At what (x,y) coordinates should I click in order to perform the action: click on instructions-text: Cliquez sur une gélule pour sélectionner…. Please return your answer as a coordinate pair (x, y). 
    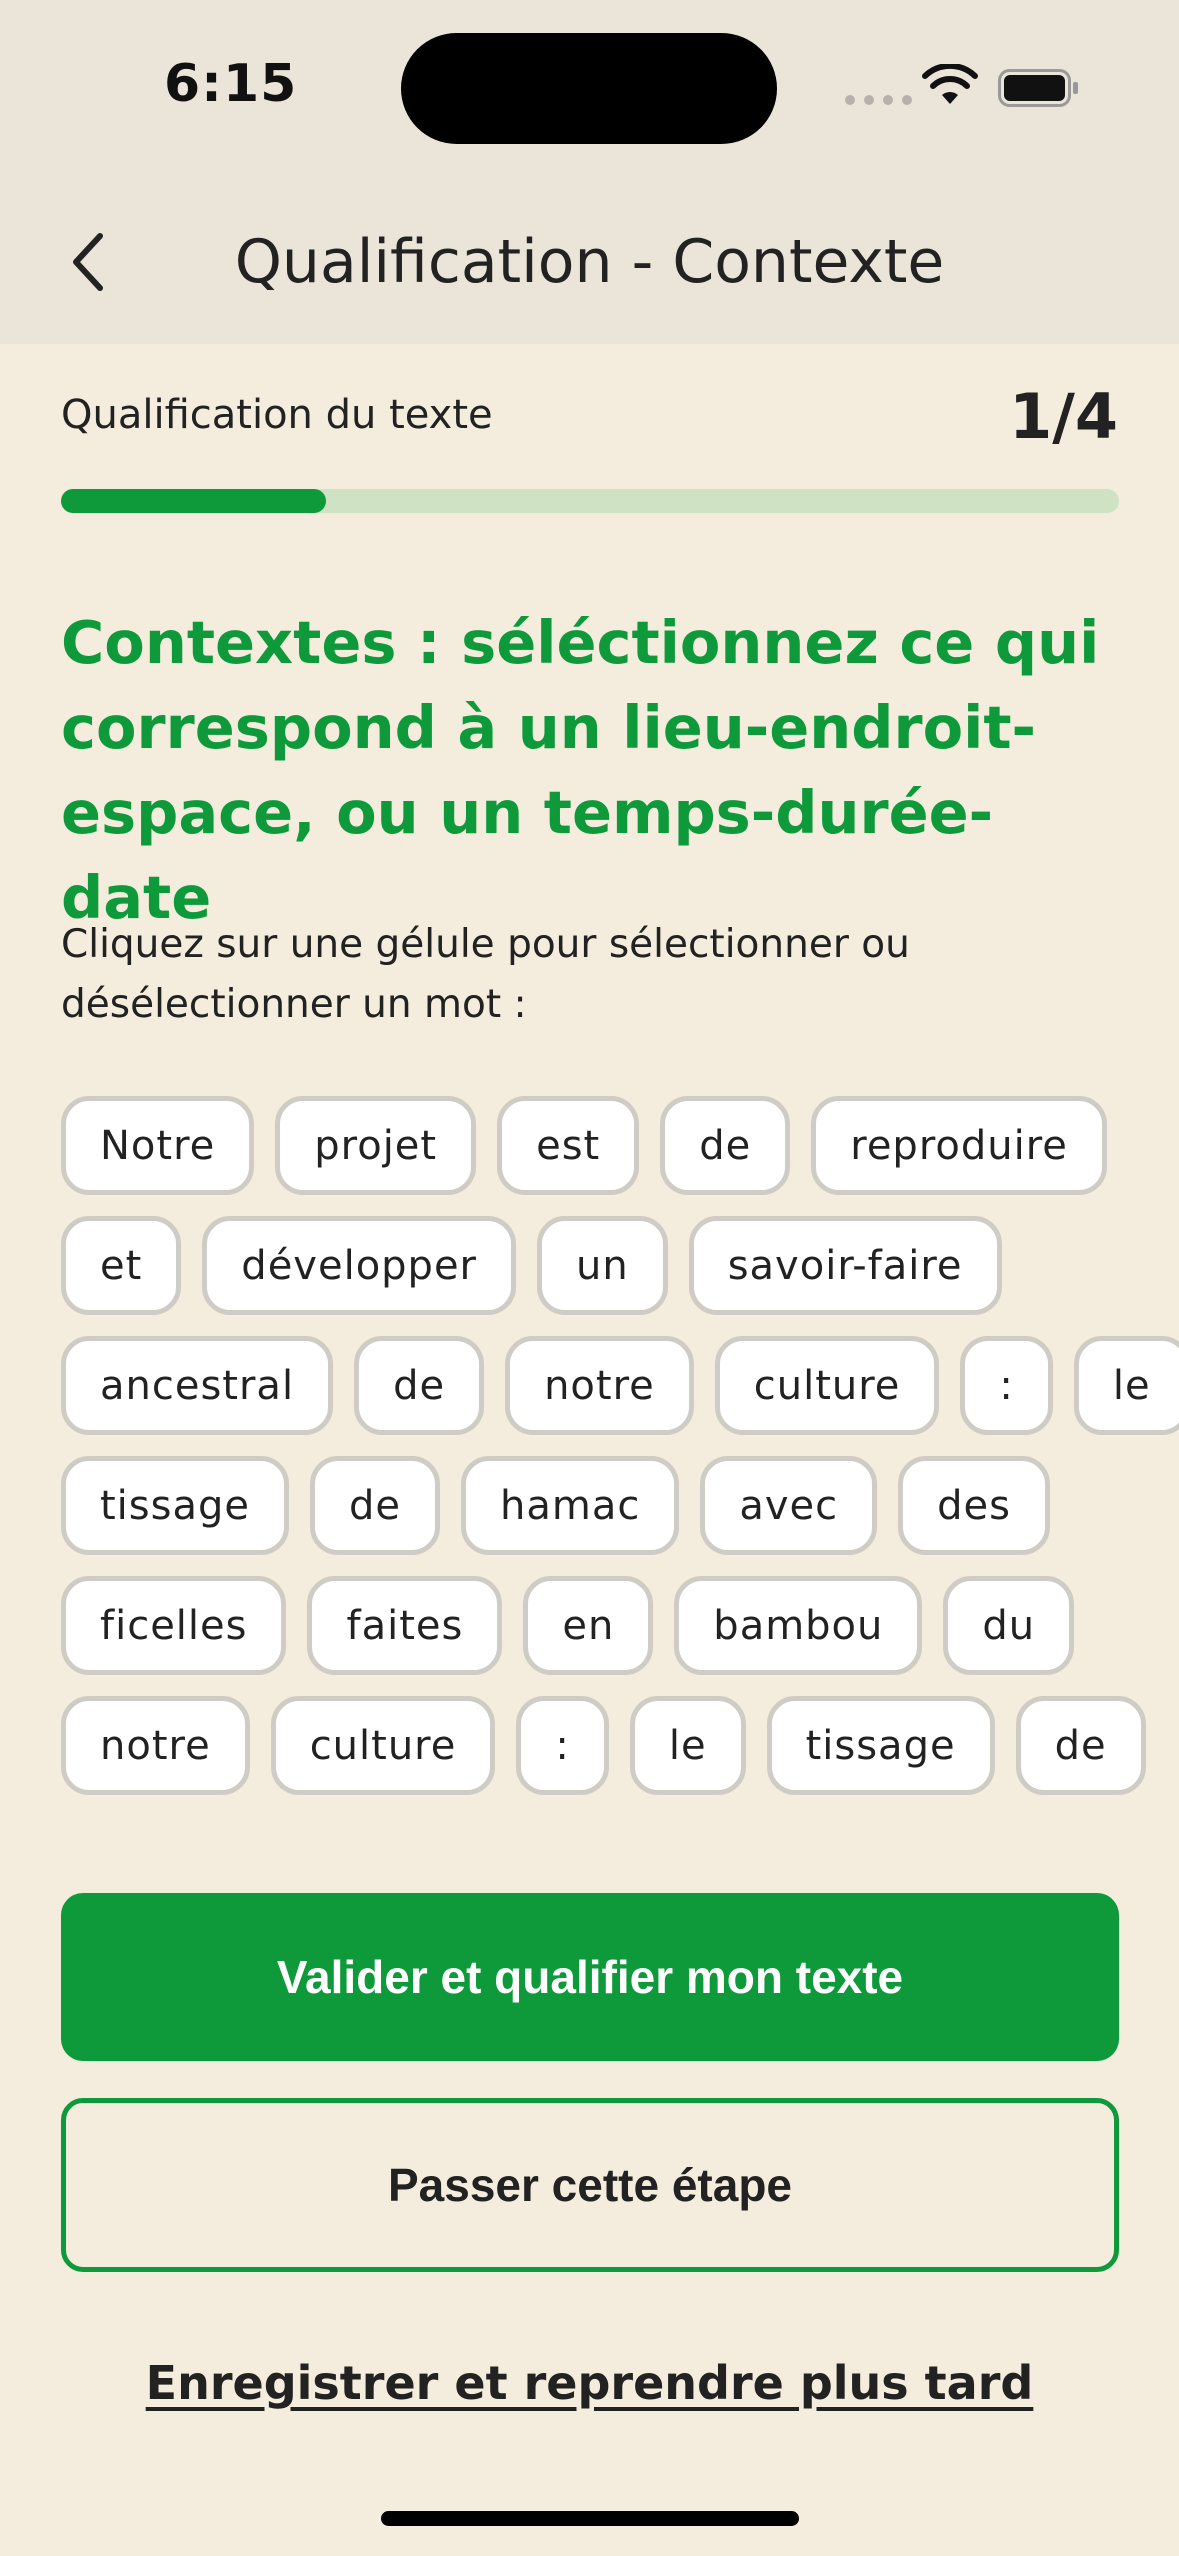
    Looking at the image, I should click on (485, 974).